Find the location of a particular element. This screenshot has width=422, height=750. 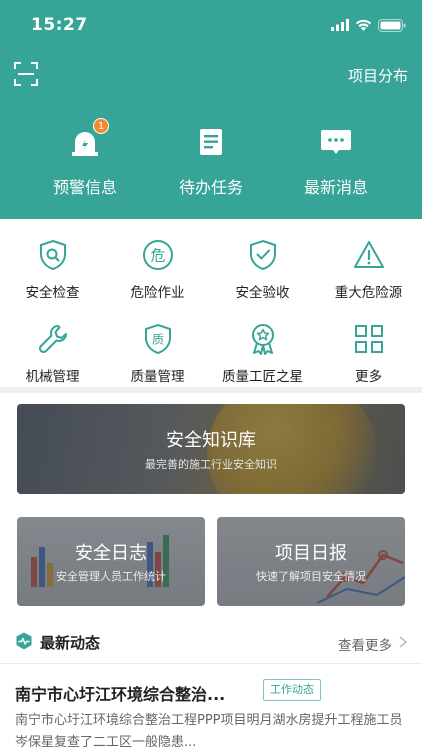

shield-search-icon is located at coordinates (52, 255).